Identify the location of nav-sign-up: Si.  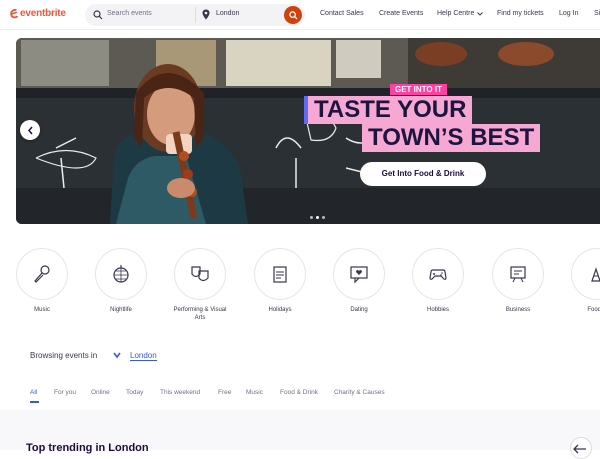
(597, 13).